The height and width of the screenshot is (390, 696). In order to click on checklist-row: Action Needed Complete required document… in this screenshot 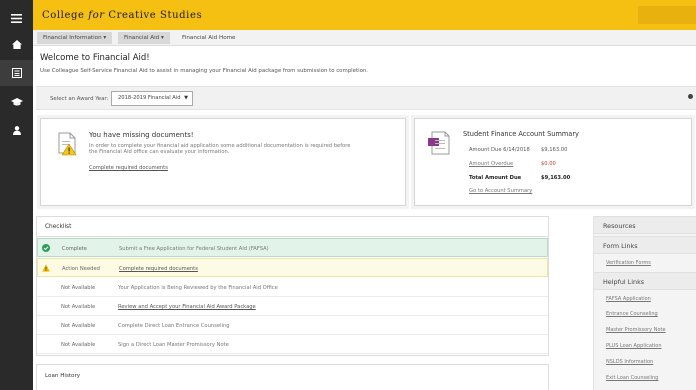, I will do `click(292, 267)`.